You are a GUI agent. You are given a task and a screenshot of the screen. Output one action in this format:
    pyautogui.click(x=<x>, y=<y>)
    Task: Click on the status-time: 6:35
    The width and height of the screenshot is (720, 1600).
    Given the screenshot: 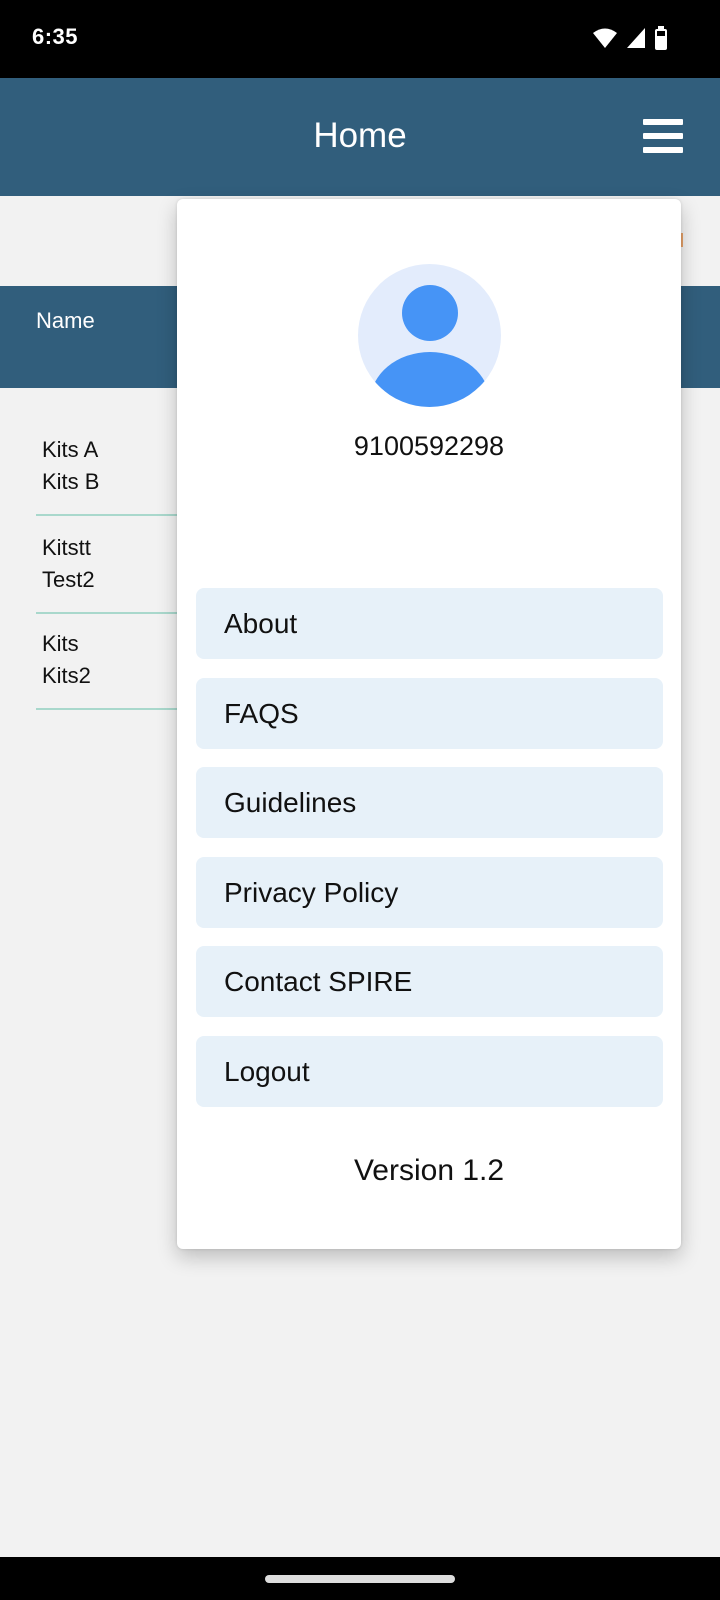 What is the action you would take?
    pyautogui.click(x=55, y=36)
    